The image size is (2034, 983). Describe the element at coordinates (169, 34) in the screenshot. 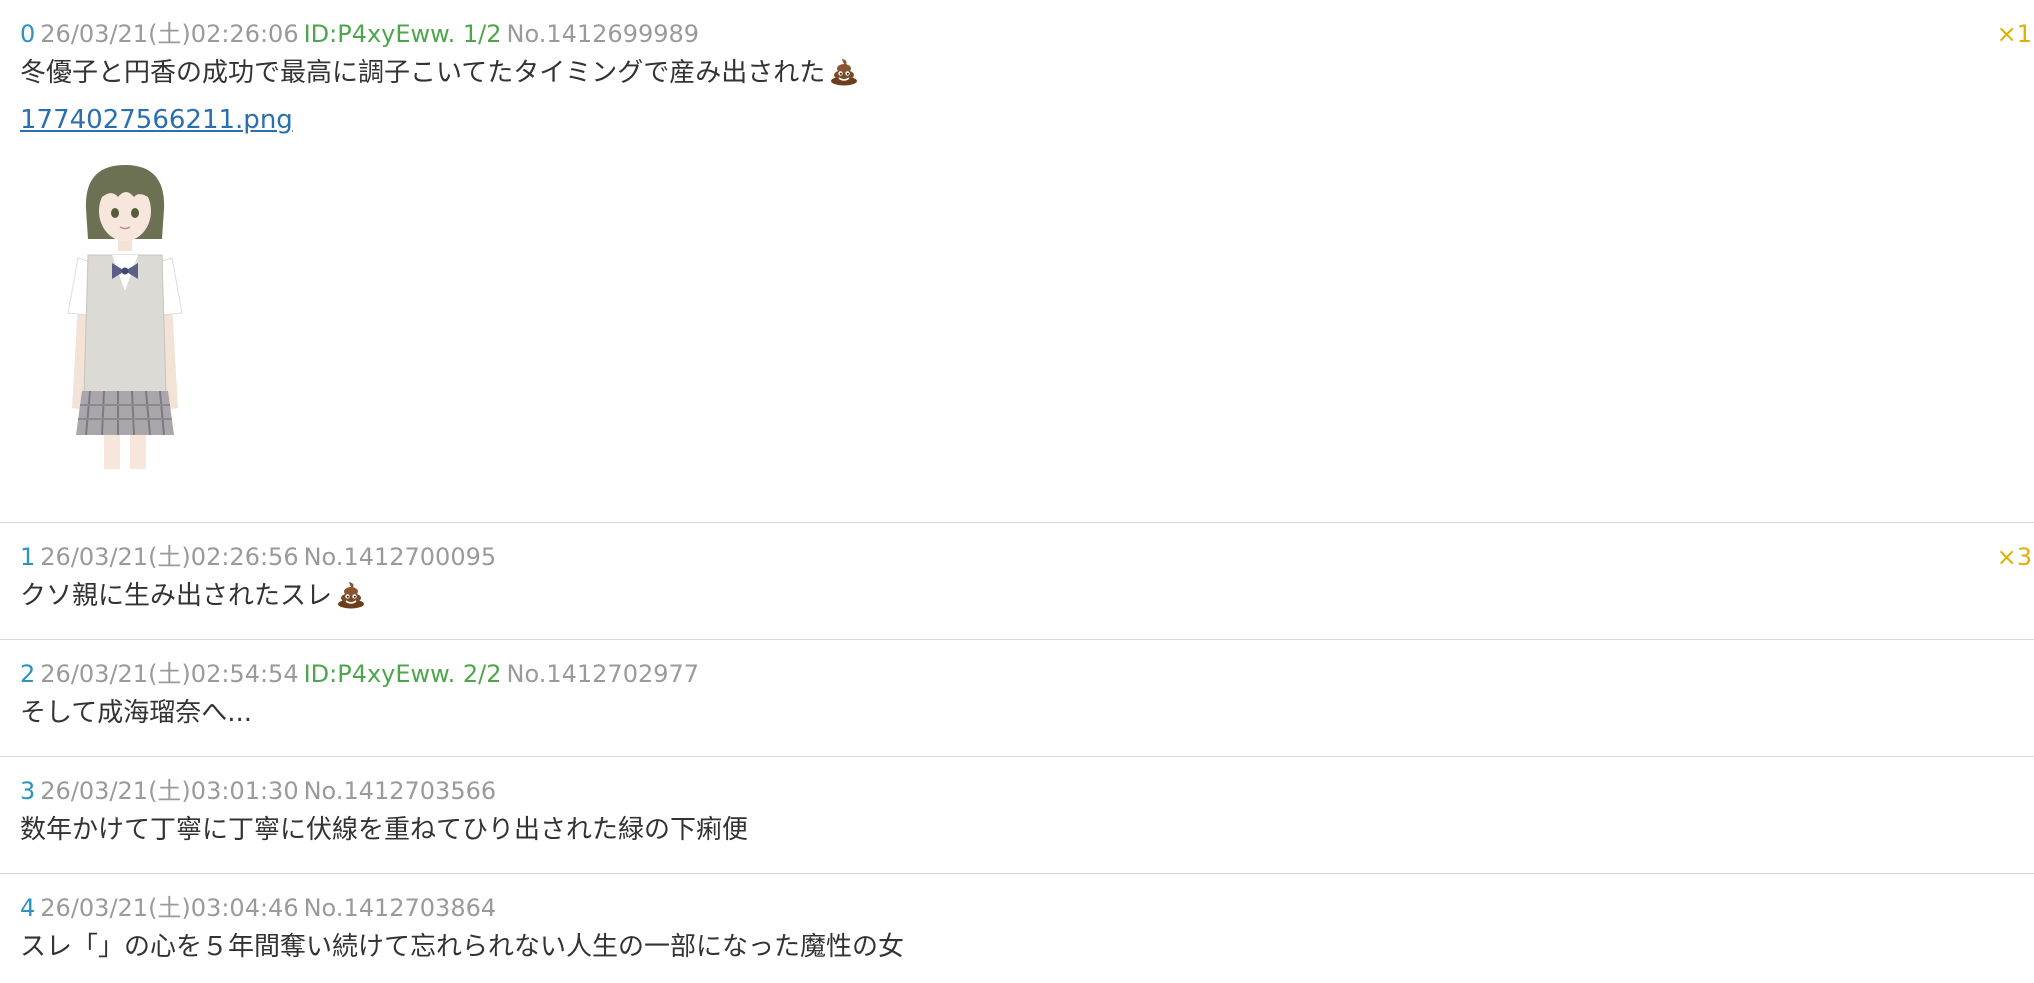

I see `post-datetime: 26/03/21(土)02:26:06` at that location.